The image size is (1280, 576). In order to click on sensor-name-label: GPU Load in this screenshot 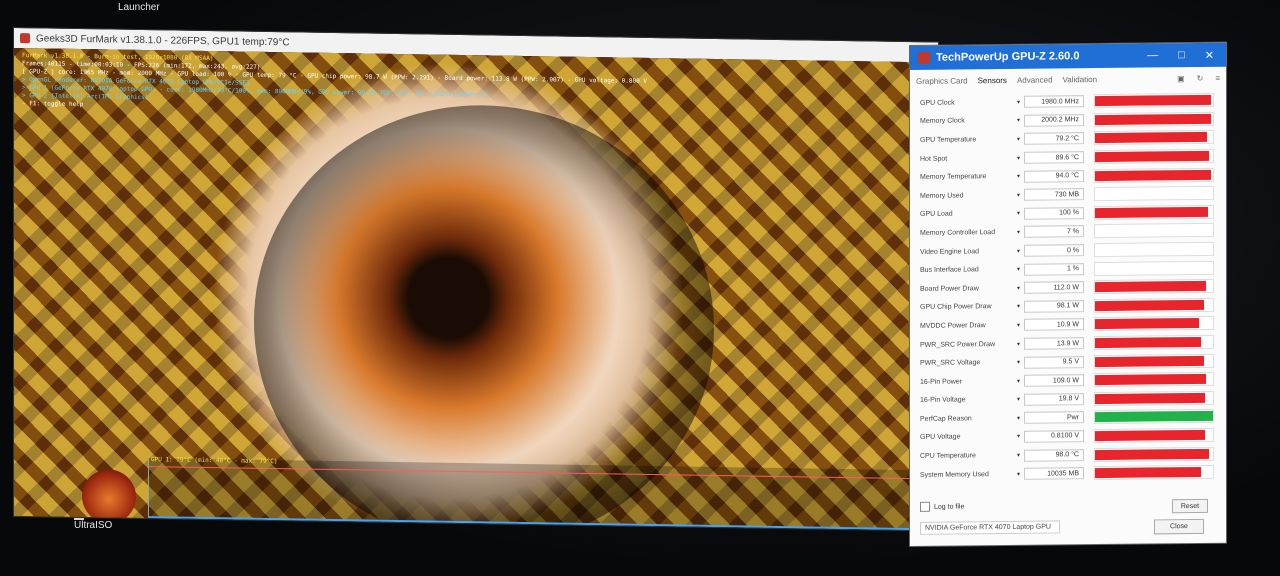, I will do `click(936, 214)`.